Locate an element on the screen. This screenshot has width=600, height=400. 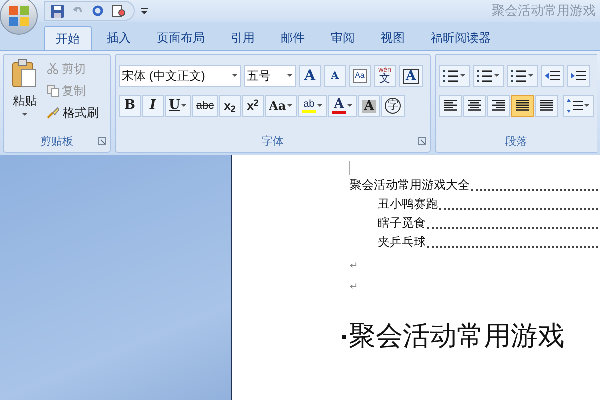
superscript-button: x$^{2}$ is located at coordinates (253, 106).